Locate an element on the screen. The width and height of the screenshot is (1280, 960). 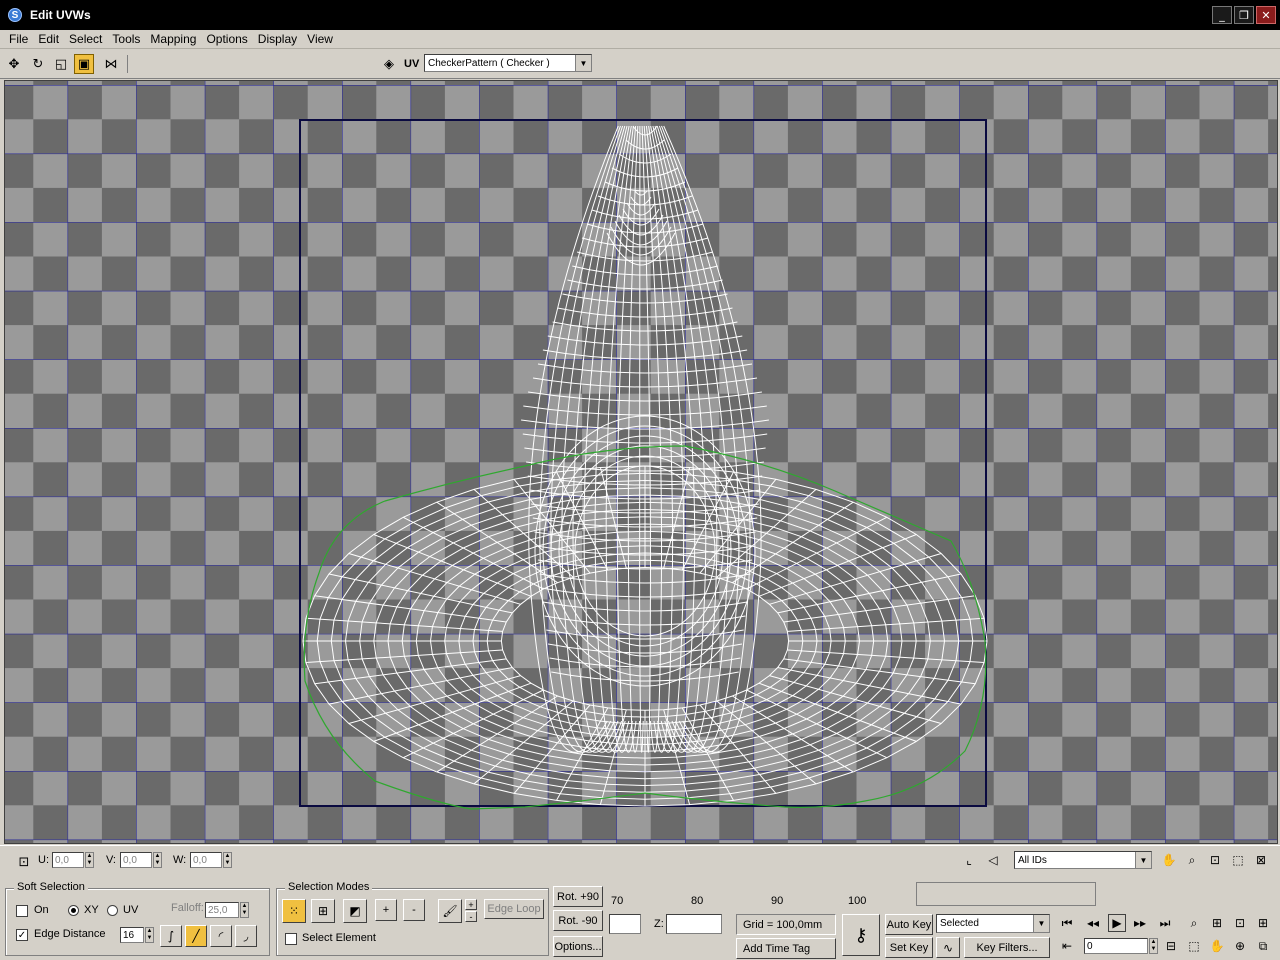
key-mode-value: Selected is located at coordinates (959, 923).